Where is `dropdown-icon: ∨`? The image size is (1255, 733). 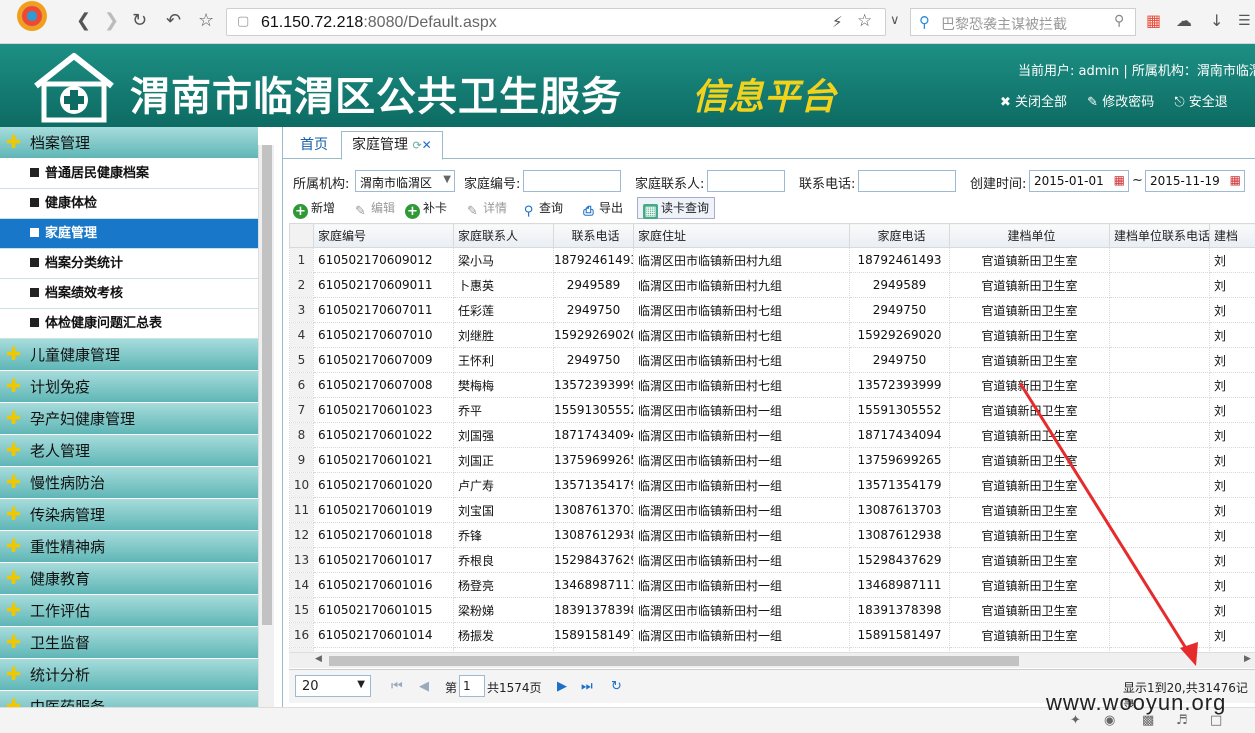 dropdown-icon: ∨ is located at coordinates (895, 21).